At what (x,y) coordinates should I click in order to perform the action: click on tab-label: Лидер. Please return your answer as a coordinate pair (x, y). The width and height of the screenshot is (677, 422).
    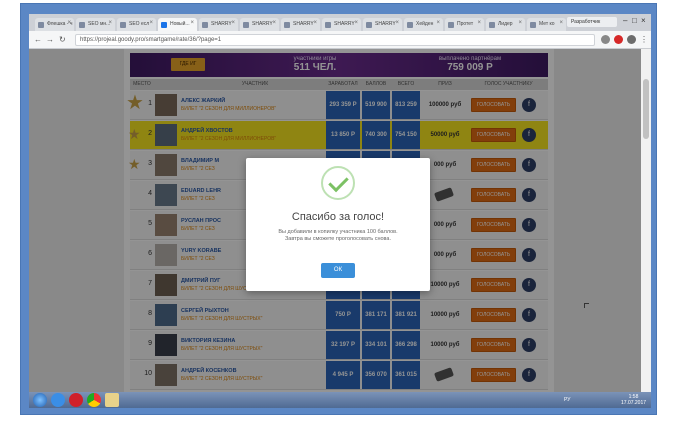
    Looking at the image, I should click on (505, 24).